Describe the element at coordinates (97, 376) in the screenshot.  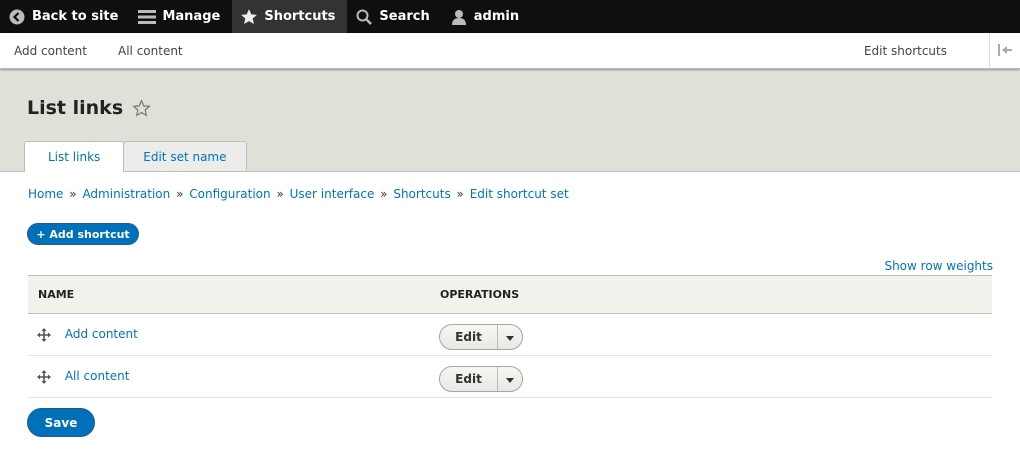
I see `shortcut-link: All content` at that location.